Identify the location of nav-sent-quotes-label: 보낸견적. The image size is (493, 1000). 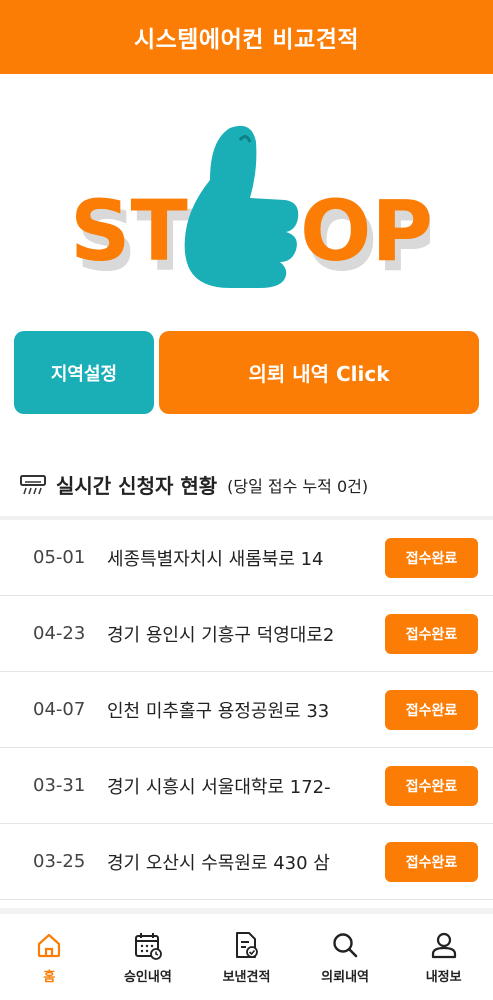
(246, 977).